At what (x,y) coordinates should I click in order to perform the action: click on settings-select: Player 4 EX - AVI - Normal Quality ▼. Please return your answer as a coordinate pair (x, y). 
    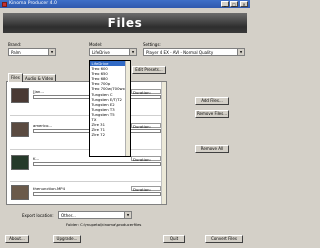
    Looking at the image, I should click on (194, 52).